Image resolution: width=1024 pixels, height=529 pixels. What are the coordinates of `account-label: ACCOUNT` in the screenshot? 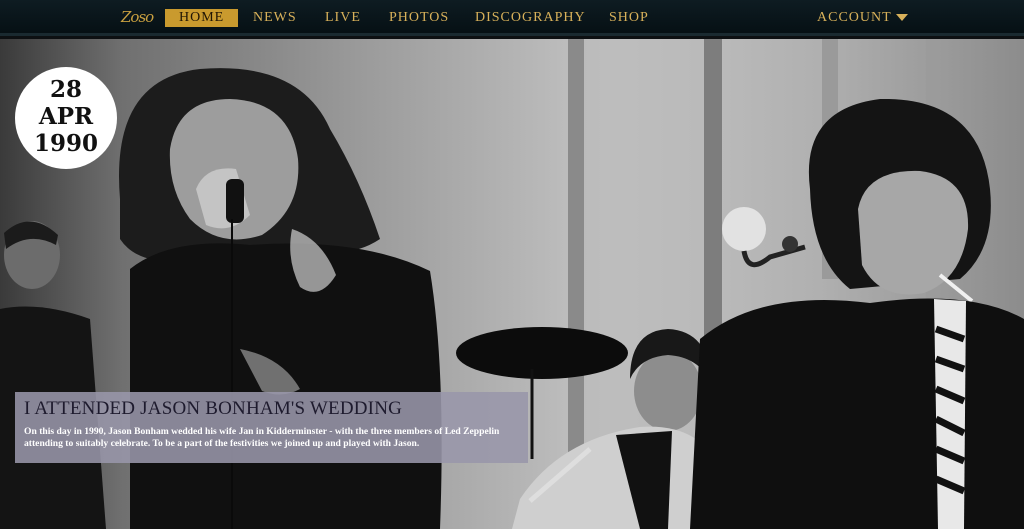 It's located at (854, 17).